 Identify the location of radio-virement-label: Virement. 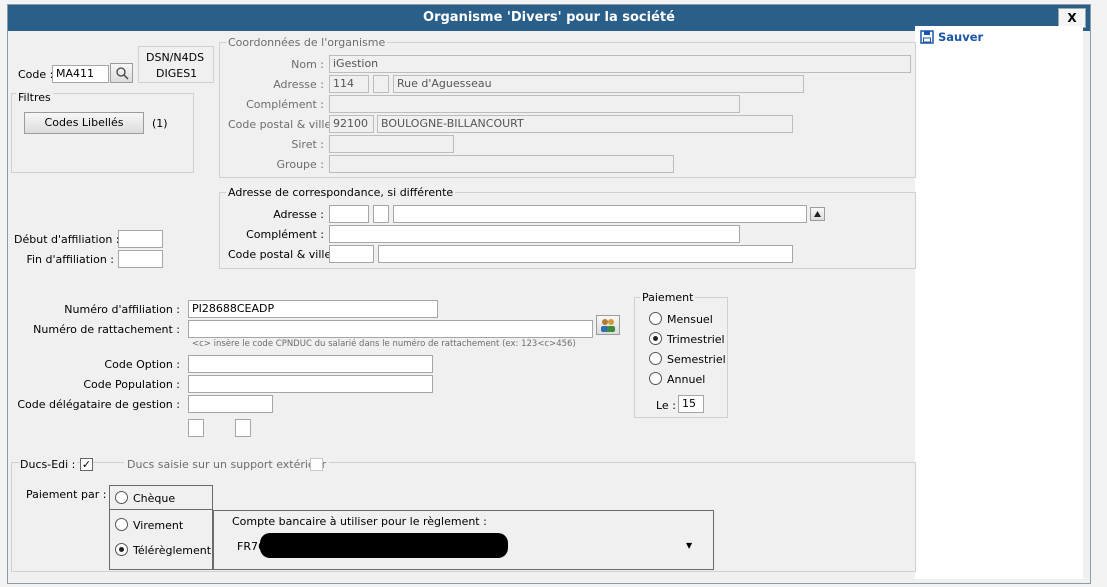
(158, 525).